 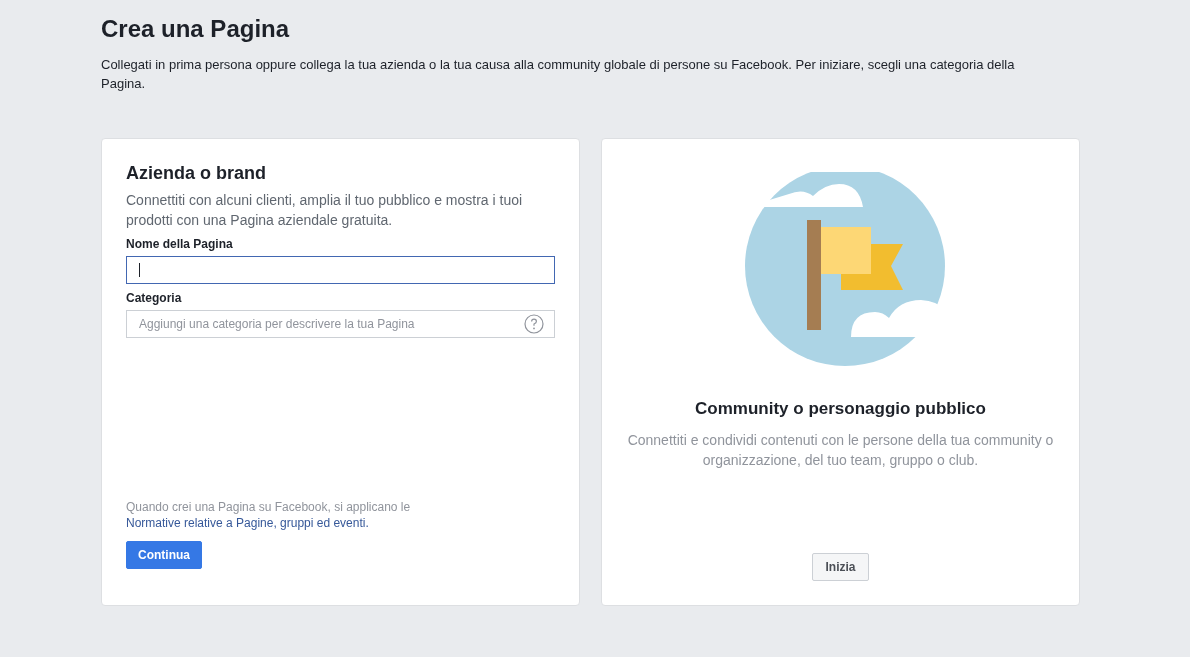 I want to click on start-button: Inizia, so click(x=840, y=567).